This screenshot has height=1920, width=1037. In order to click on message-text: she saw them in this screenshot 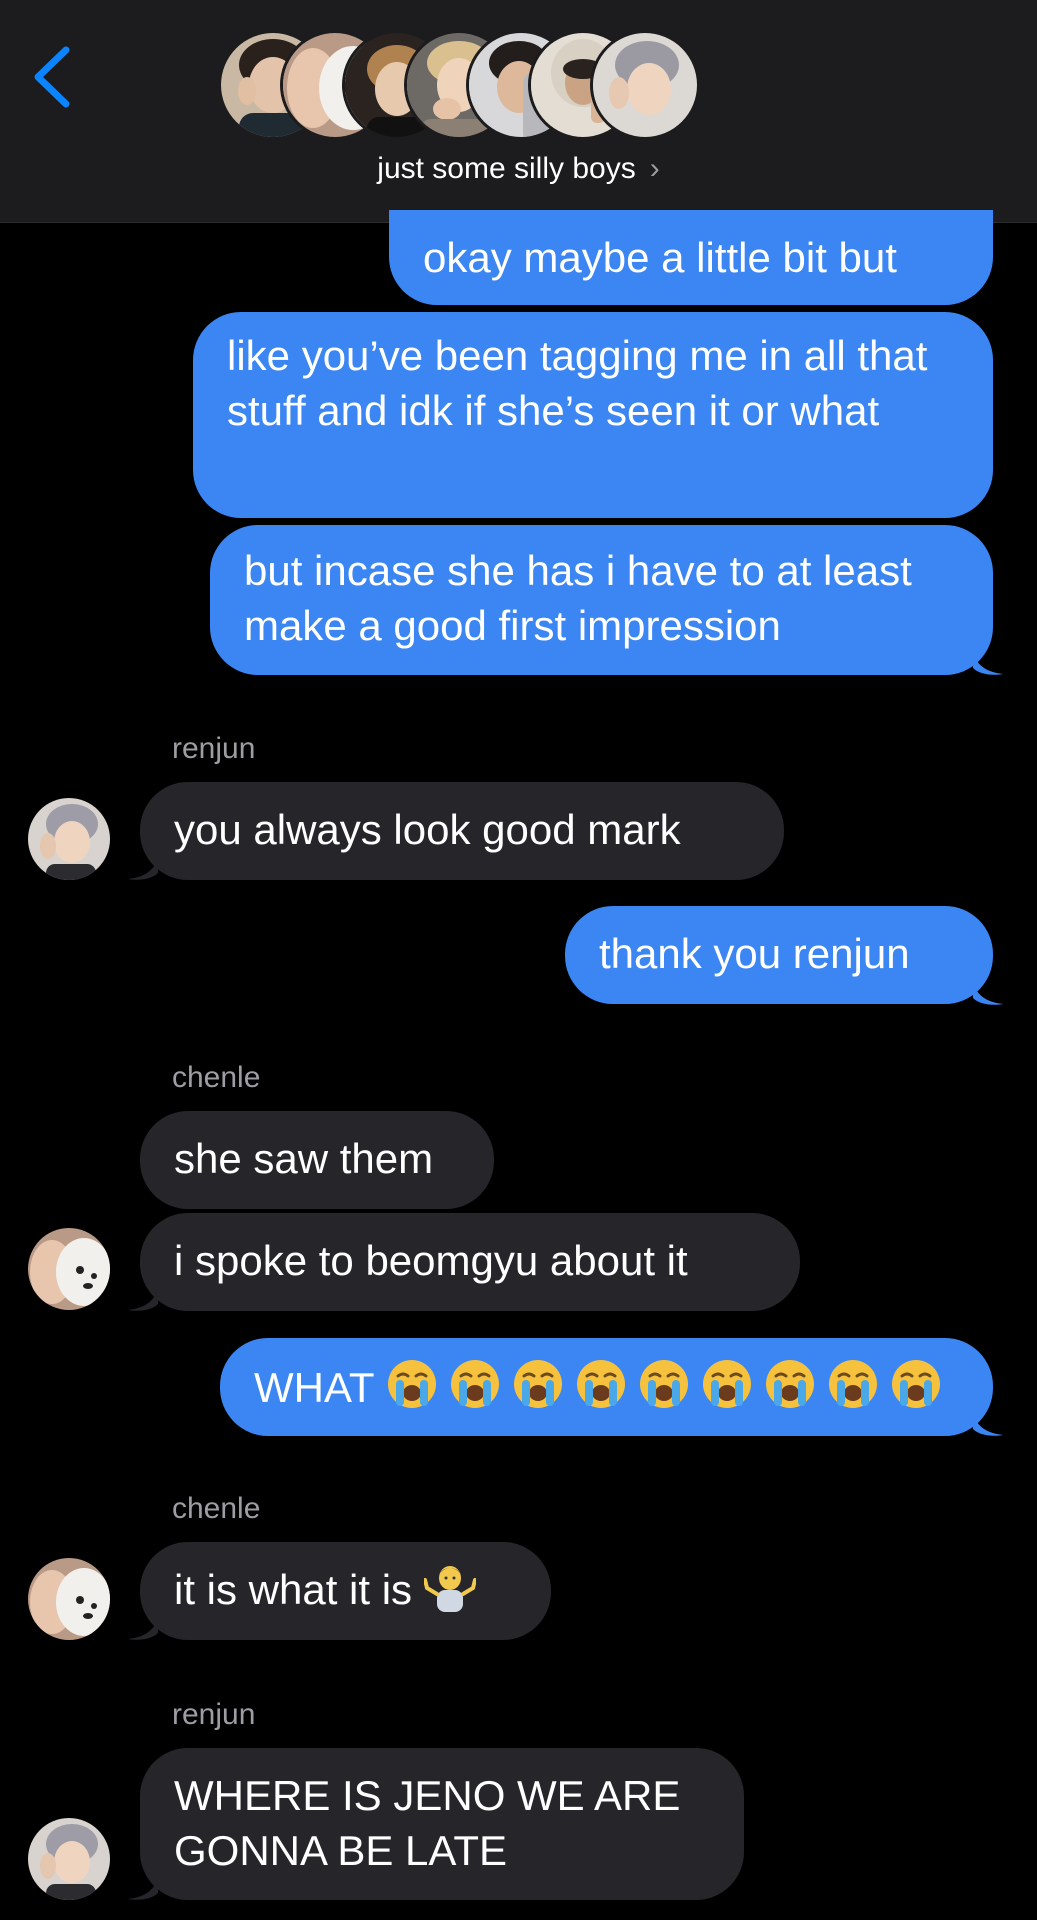, I will do `click(304, 1158)`.